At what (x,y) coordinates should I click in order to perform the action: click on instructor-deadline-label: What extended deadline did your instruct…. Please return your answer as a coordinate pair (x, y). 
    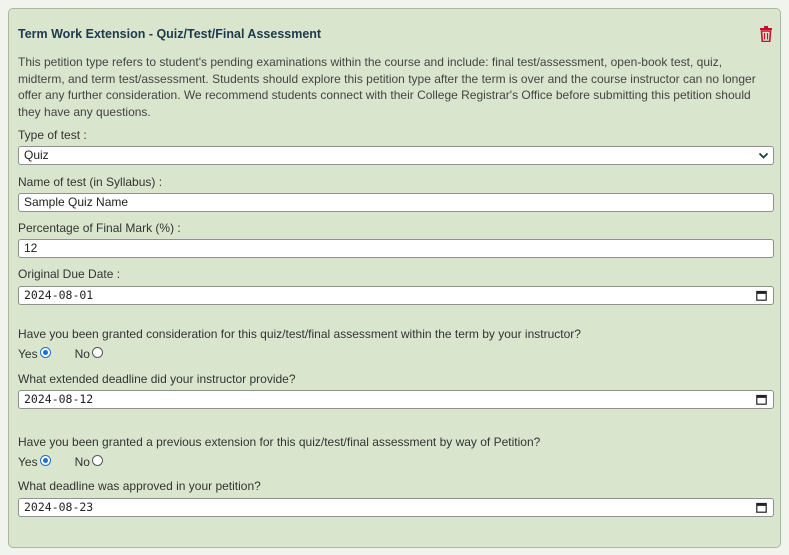
    Looking at the image, I should click on (157, 379).